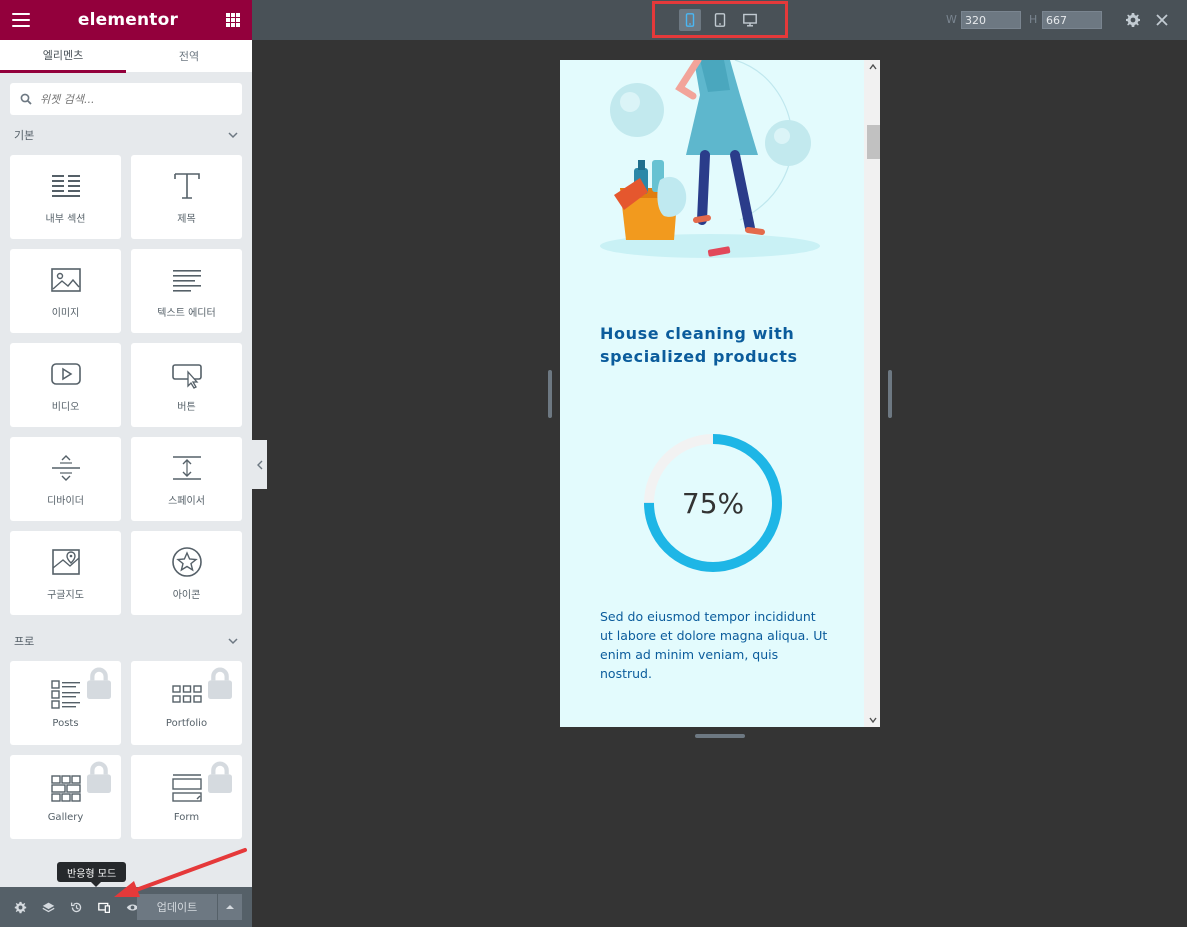 Image resolution: width=1187 pixels, height=927 pixels. What do you see at coordinates (1162, 20) in the screenshot?
I see `close-icon` at bounding box center [1162, 20].